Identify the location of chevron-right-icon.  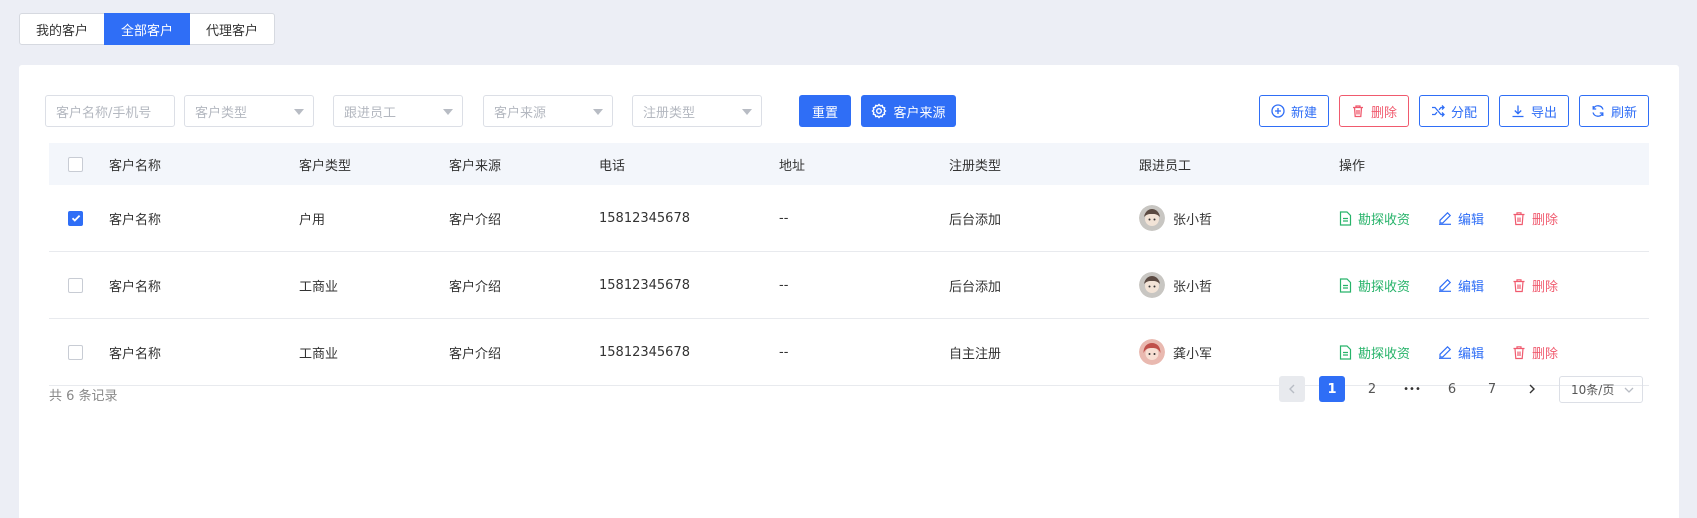
(1532, 389).